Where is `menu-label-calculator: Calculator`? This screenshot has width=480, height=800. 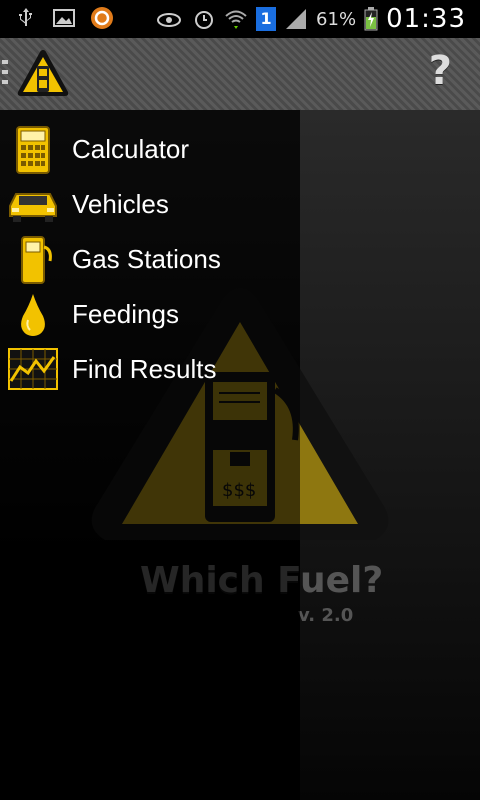 menu-label-calculator: Calculator is located at coordinates (131, 149).